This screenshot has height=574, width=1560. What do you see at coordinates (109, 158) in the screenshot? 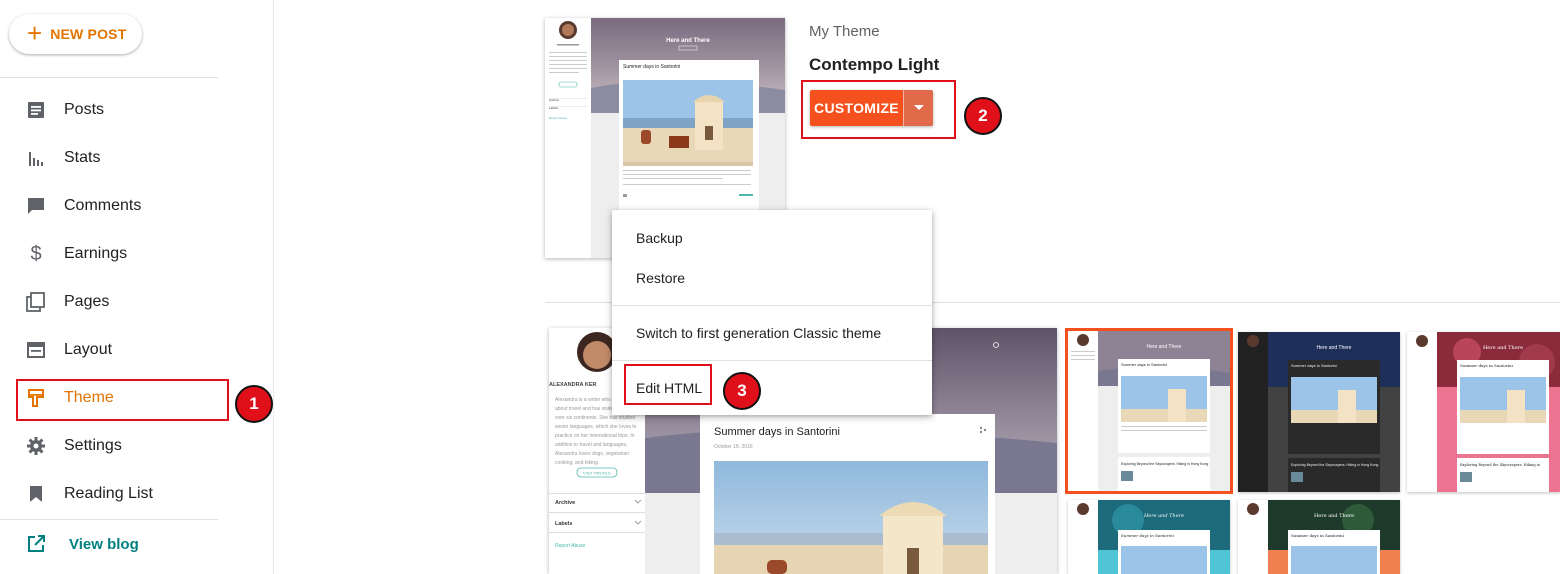
I see `sidebar-item-stats: Stats` at bounding box center [109, 158].